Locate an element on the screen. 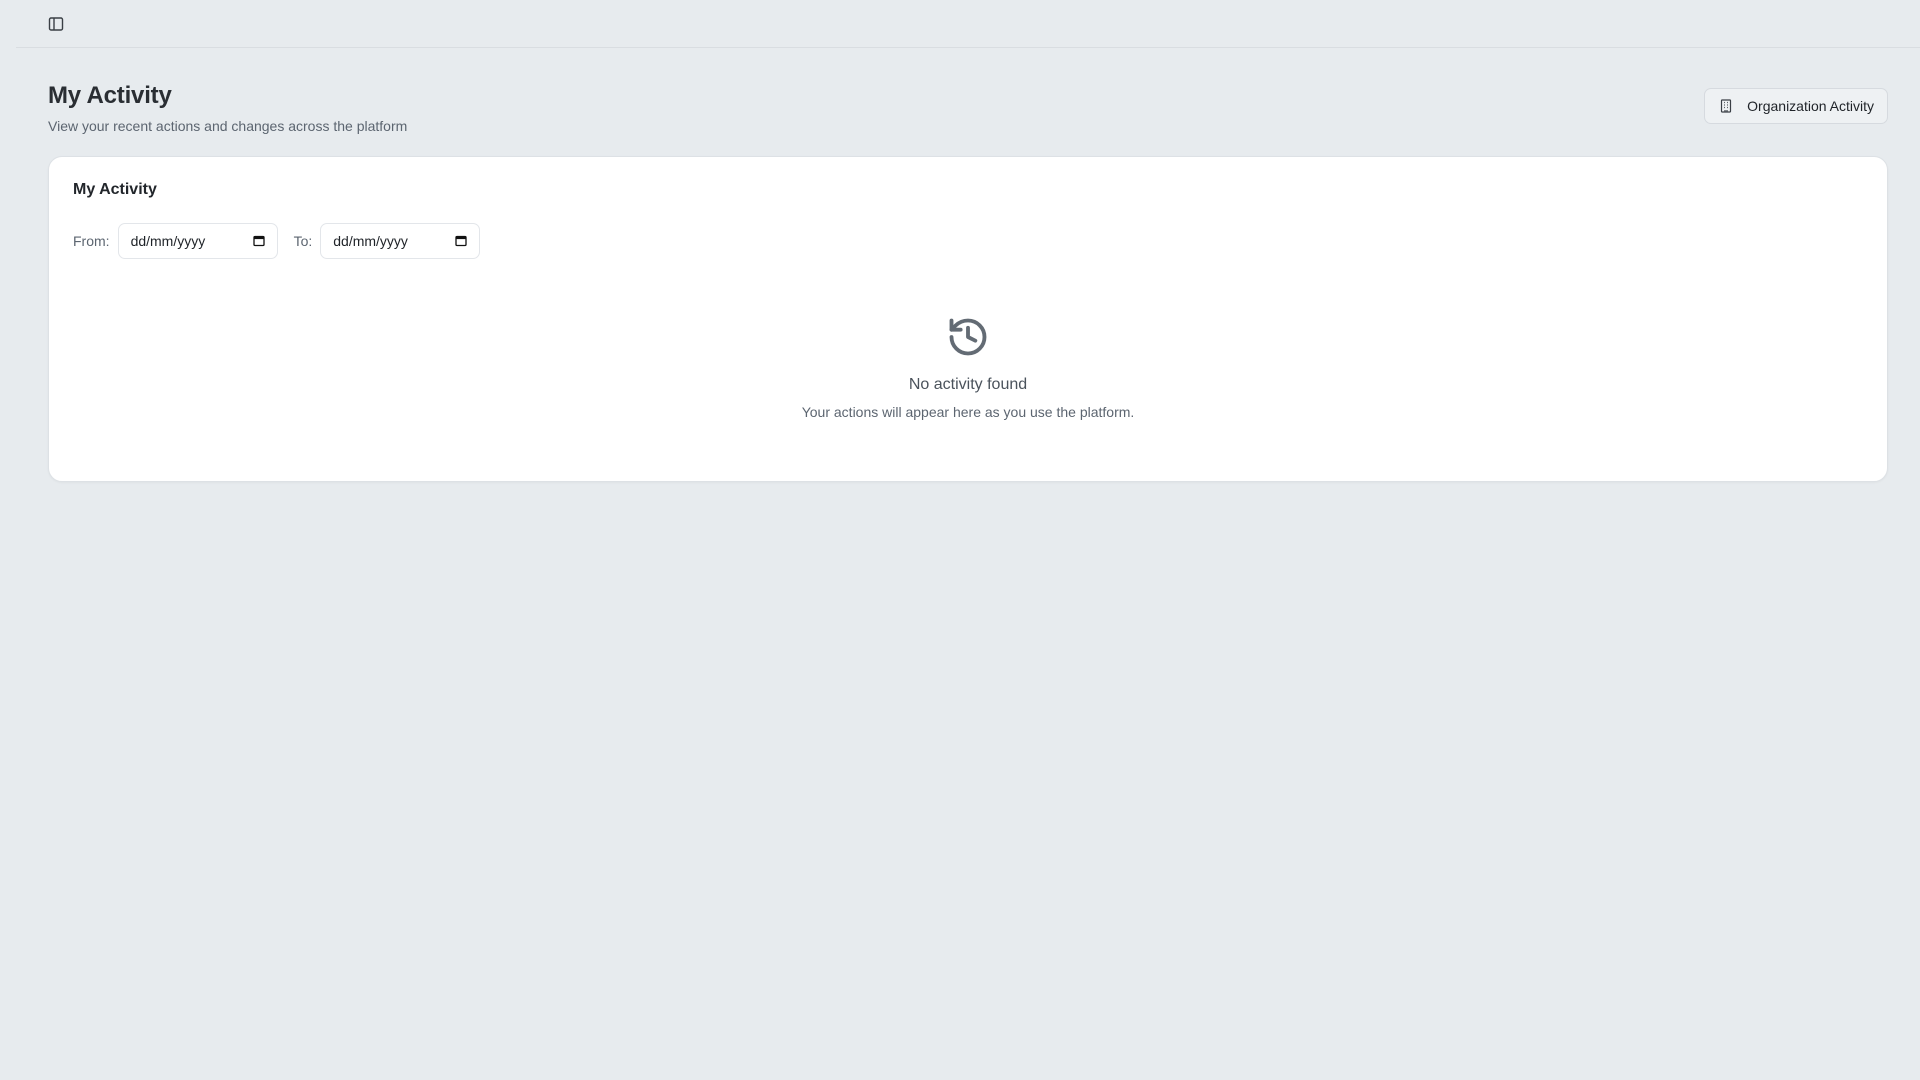  page-title: My Activity is located at coordinates (110, 95).